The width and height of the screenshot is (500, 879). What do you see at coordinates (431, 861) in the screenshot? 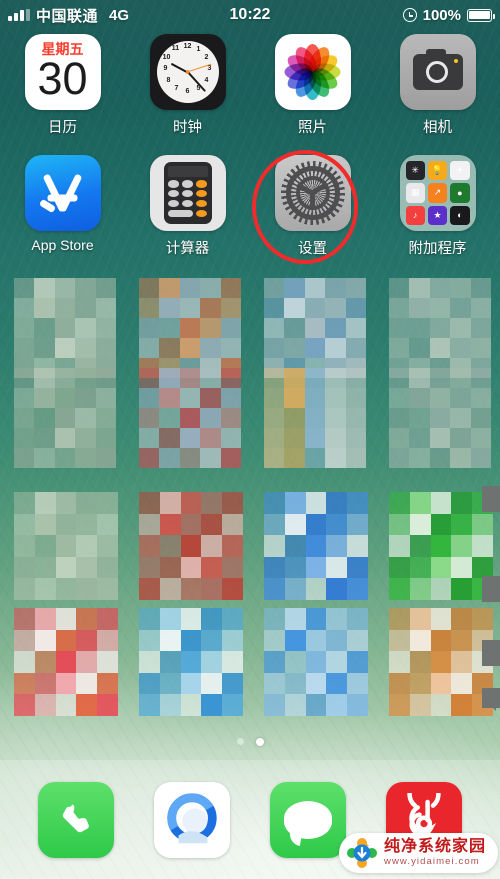
I see `watermark-url: www.yidaimei.com` at bounding box center [431, 861].